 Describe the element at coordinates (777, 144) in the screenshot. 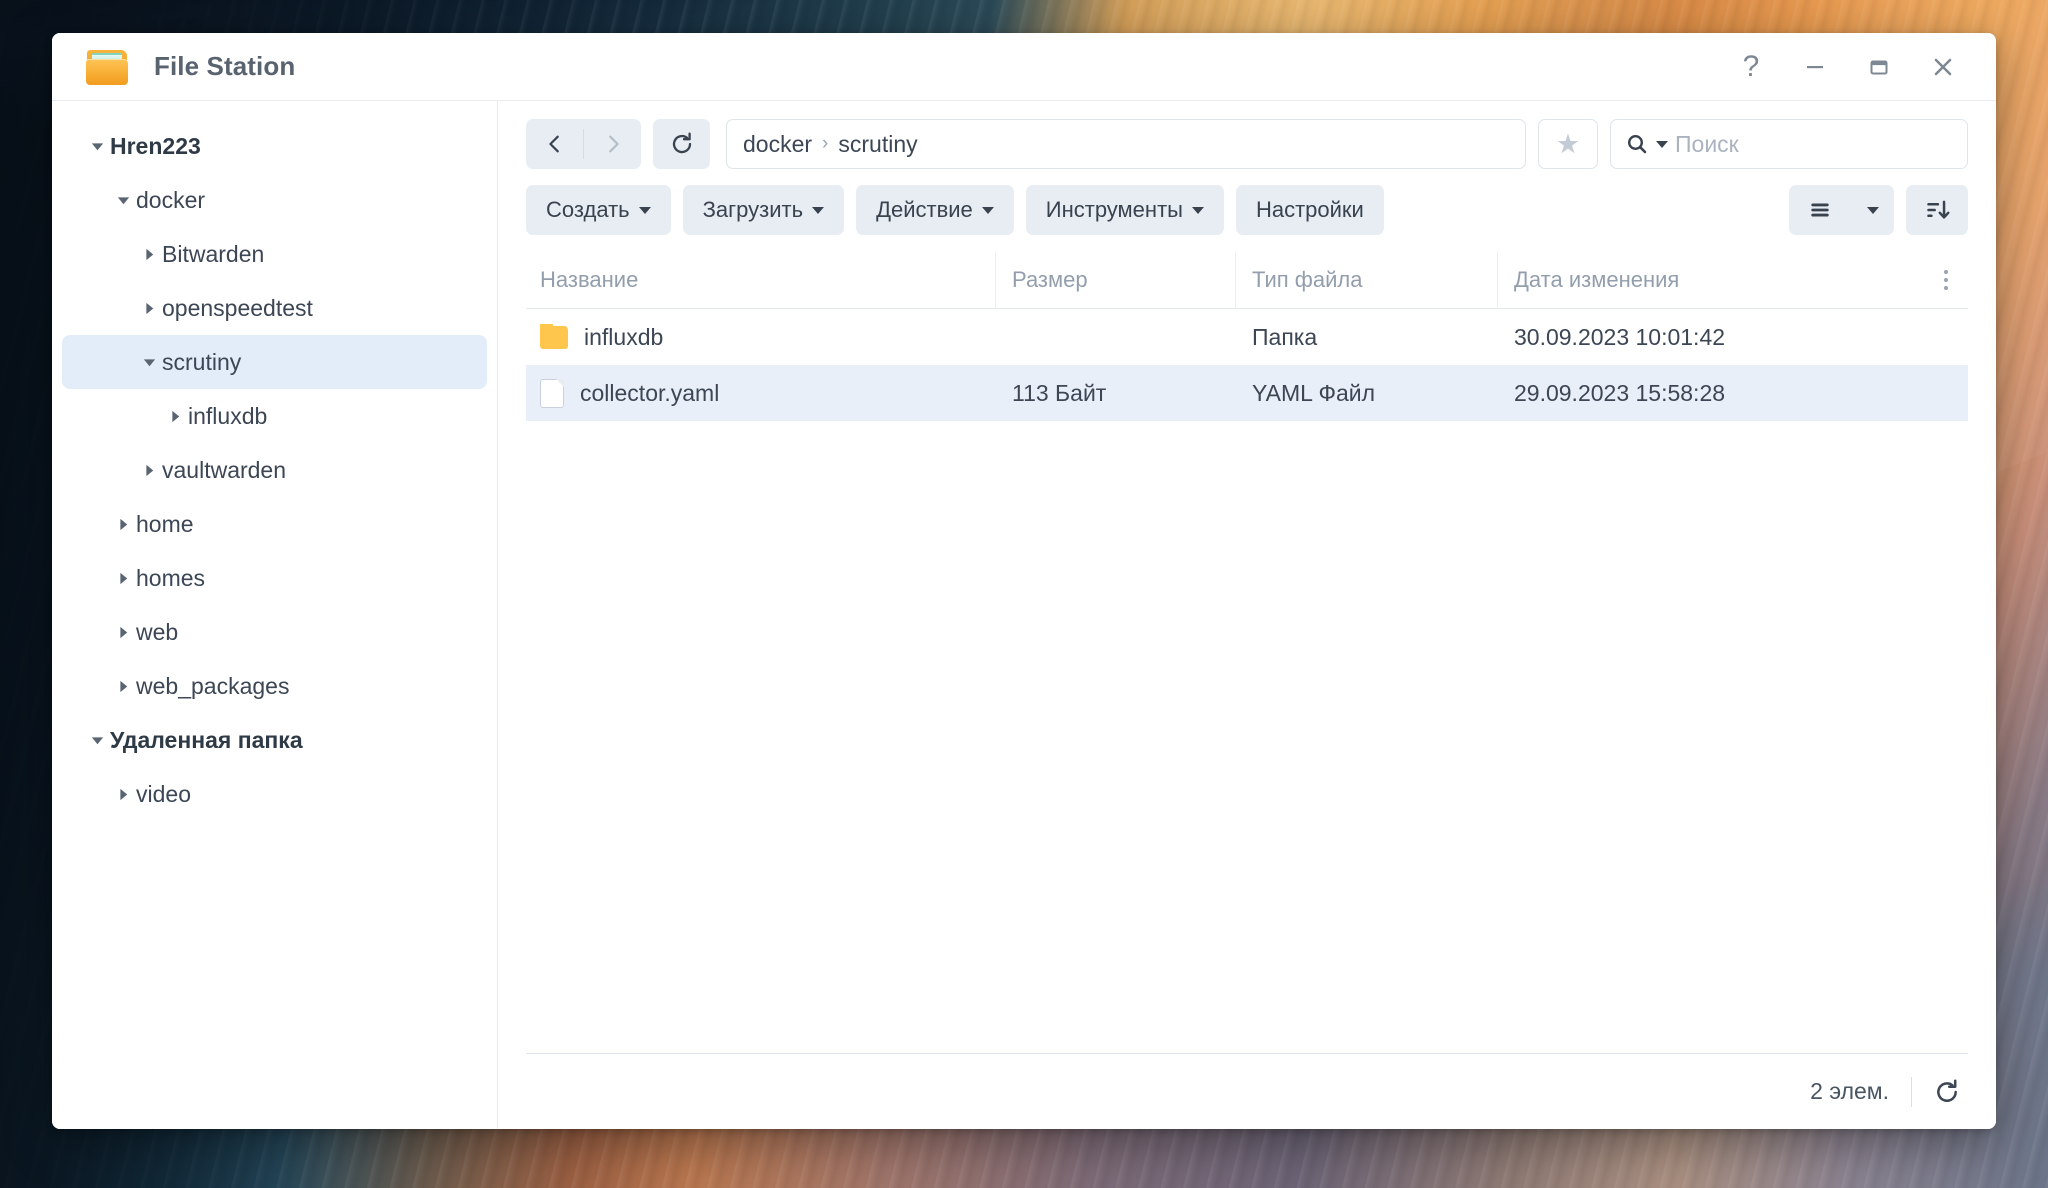

I see `breadcrumb-item-0: docker` at that location.